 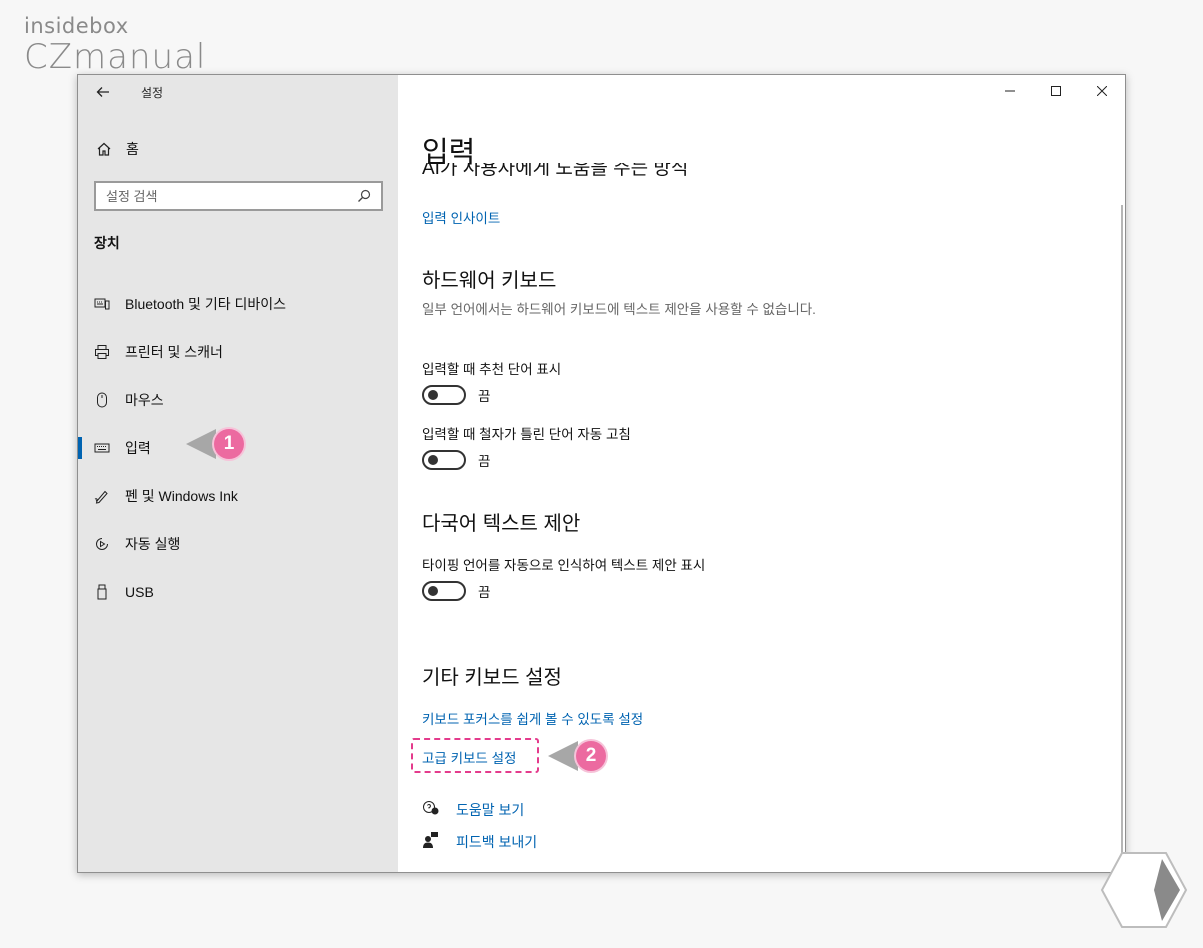 What do you see at coordinates (501, 524) in the screenshot?
I see `multilingual-heading: 다국어 텍스트 제안` at bounding box center [501, 524].